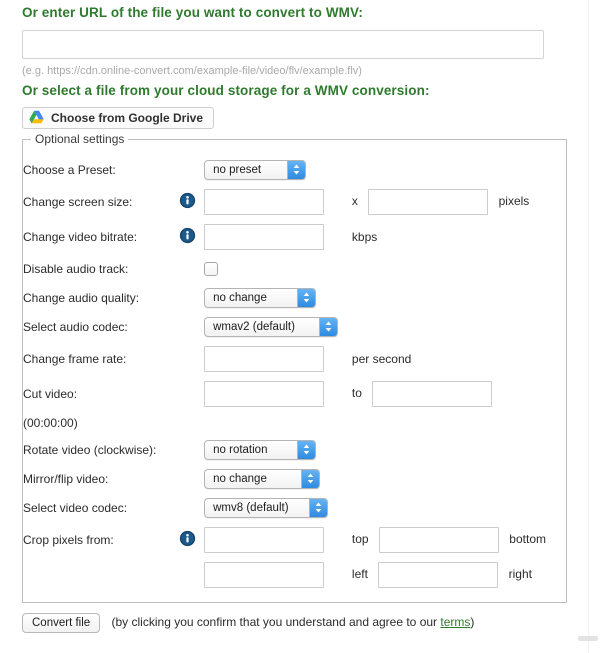 This screenshot has width=600, height=653. I want to click on settings-row-audio-quality: Change audio quality: no change, so click(294, 297).